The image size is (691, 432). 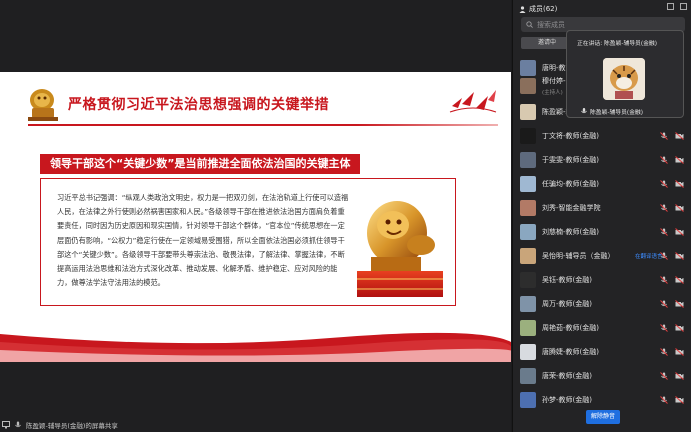 What do you see at coordinates (570, 136) in the screenshot?
I see `member-name: 丁文将-教师(金融)` at bounding box center [570, 136].